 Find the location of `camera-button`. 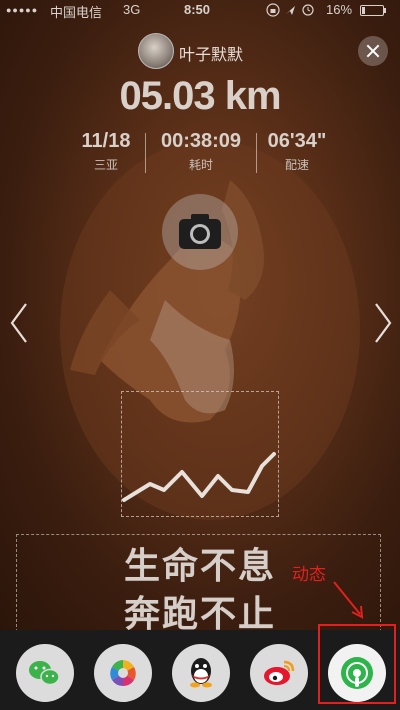

camera-button is located at coordinates (200, 232).